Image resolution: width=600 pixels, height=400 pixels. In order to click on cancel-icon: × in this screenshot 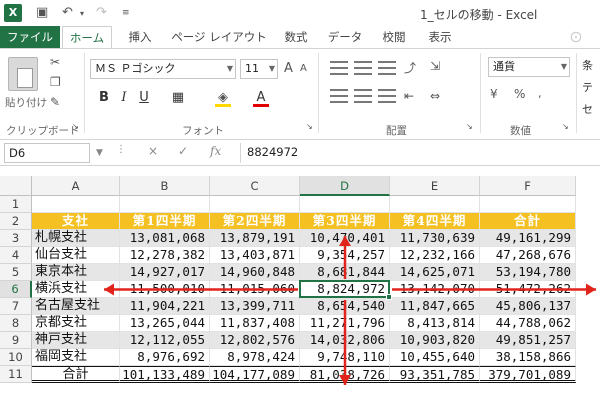, I will do `click(153, 151)`.